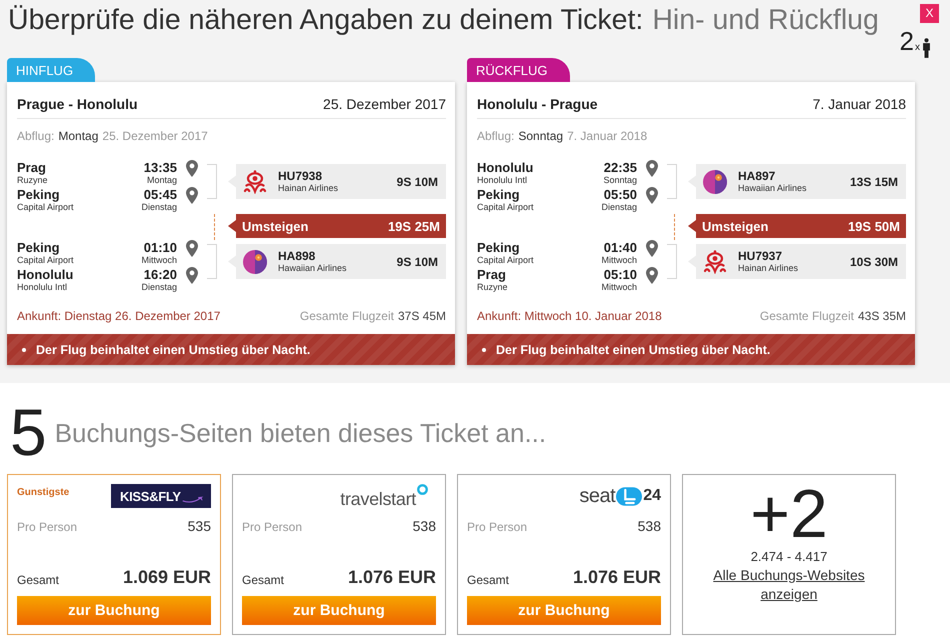  Describe the element at coordinates (422, 316) in the screenshot. I see `total-time: 37S 45M` at that location.